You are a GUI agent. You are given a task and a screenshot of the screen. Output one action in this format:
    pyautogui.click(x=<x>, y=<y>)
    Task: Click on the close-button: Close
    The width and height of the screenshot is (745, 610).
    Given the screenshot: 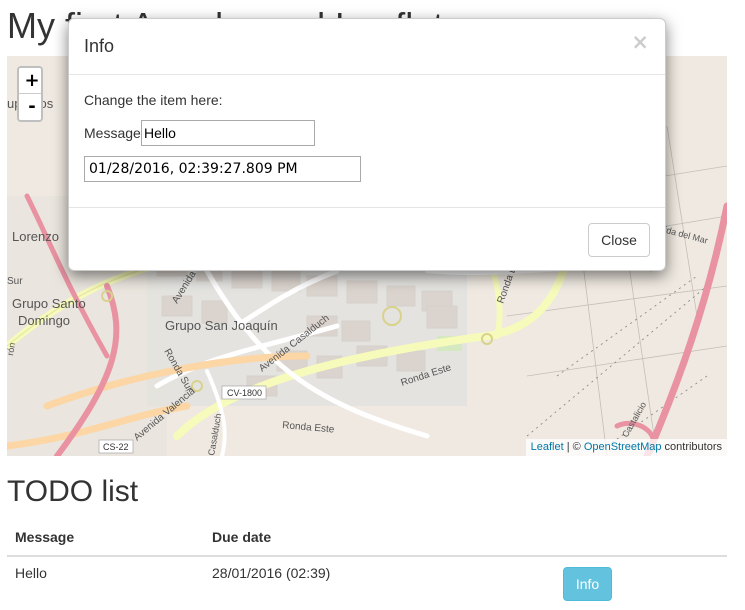 What is the action you would take?
    pyautogui.click(x=619, y=240)
    